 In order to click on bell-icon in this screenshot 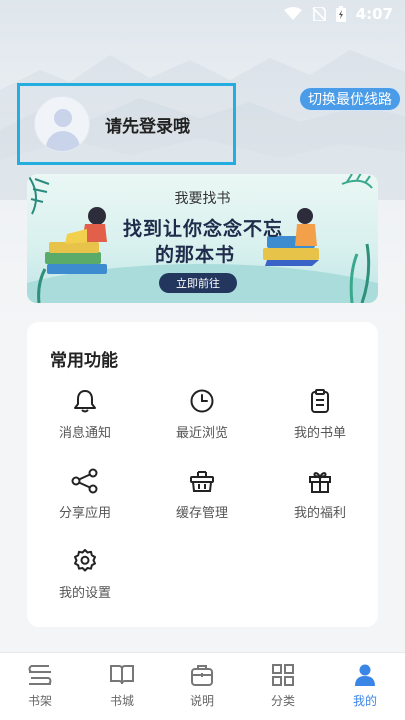, I will do `click(85, 401)`.